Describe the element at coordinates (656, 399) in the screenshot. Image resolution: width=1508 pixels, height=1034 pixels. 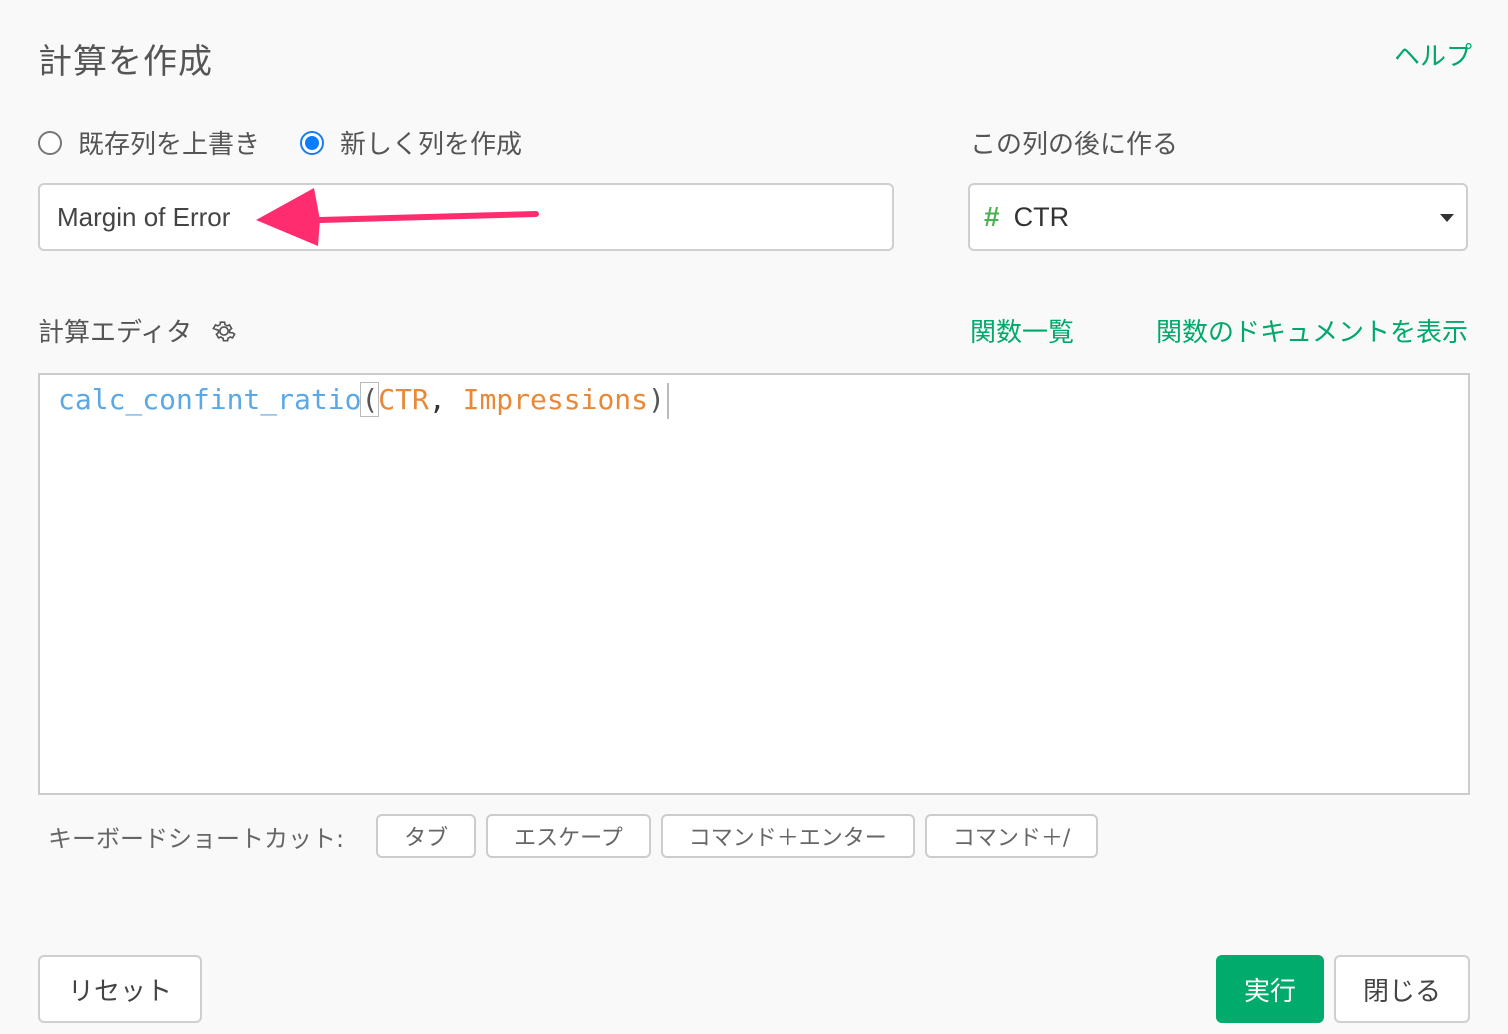
I see `code-close-paren: )` at that location.